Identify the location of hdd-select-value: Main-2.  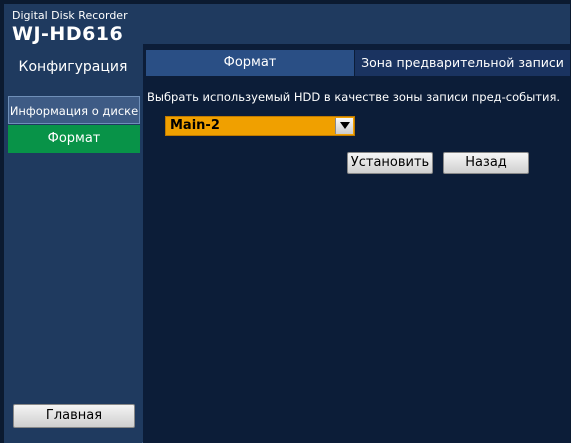
(195, 125).